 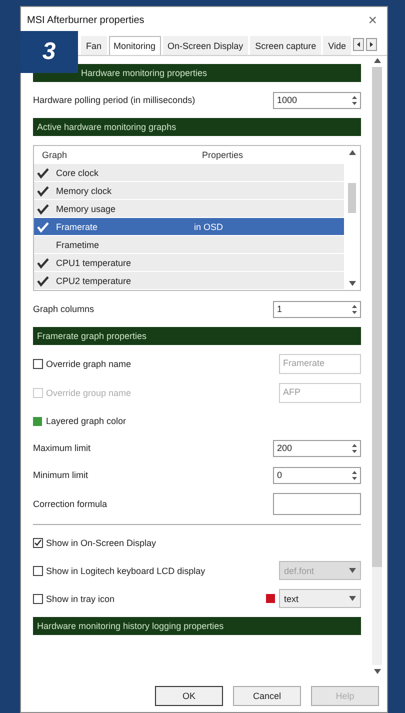 I want to click on spin-field: 1000, so click(x=317, y=100).